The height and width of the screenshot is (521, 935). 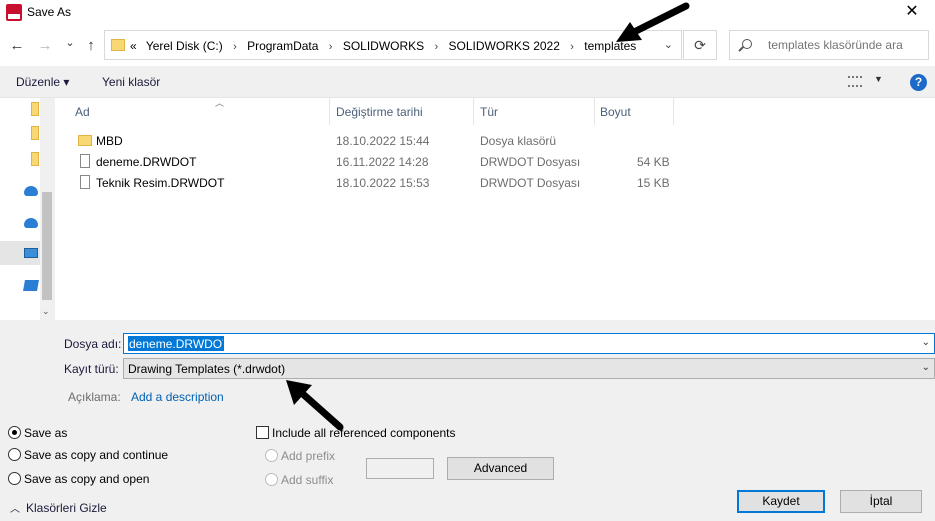 I want to click on new-folder-button: Yeni klasör, so click(x=131, y=82).